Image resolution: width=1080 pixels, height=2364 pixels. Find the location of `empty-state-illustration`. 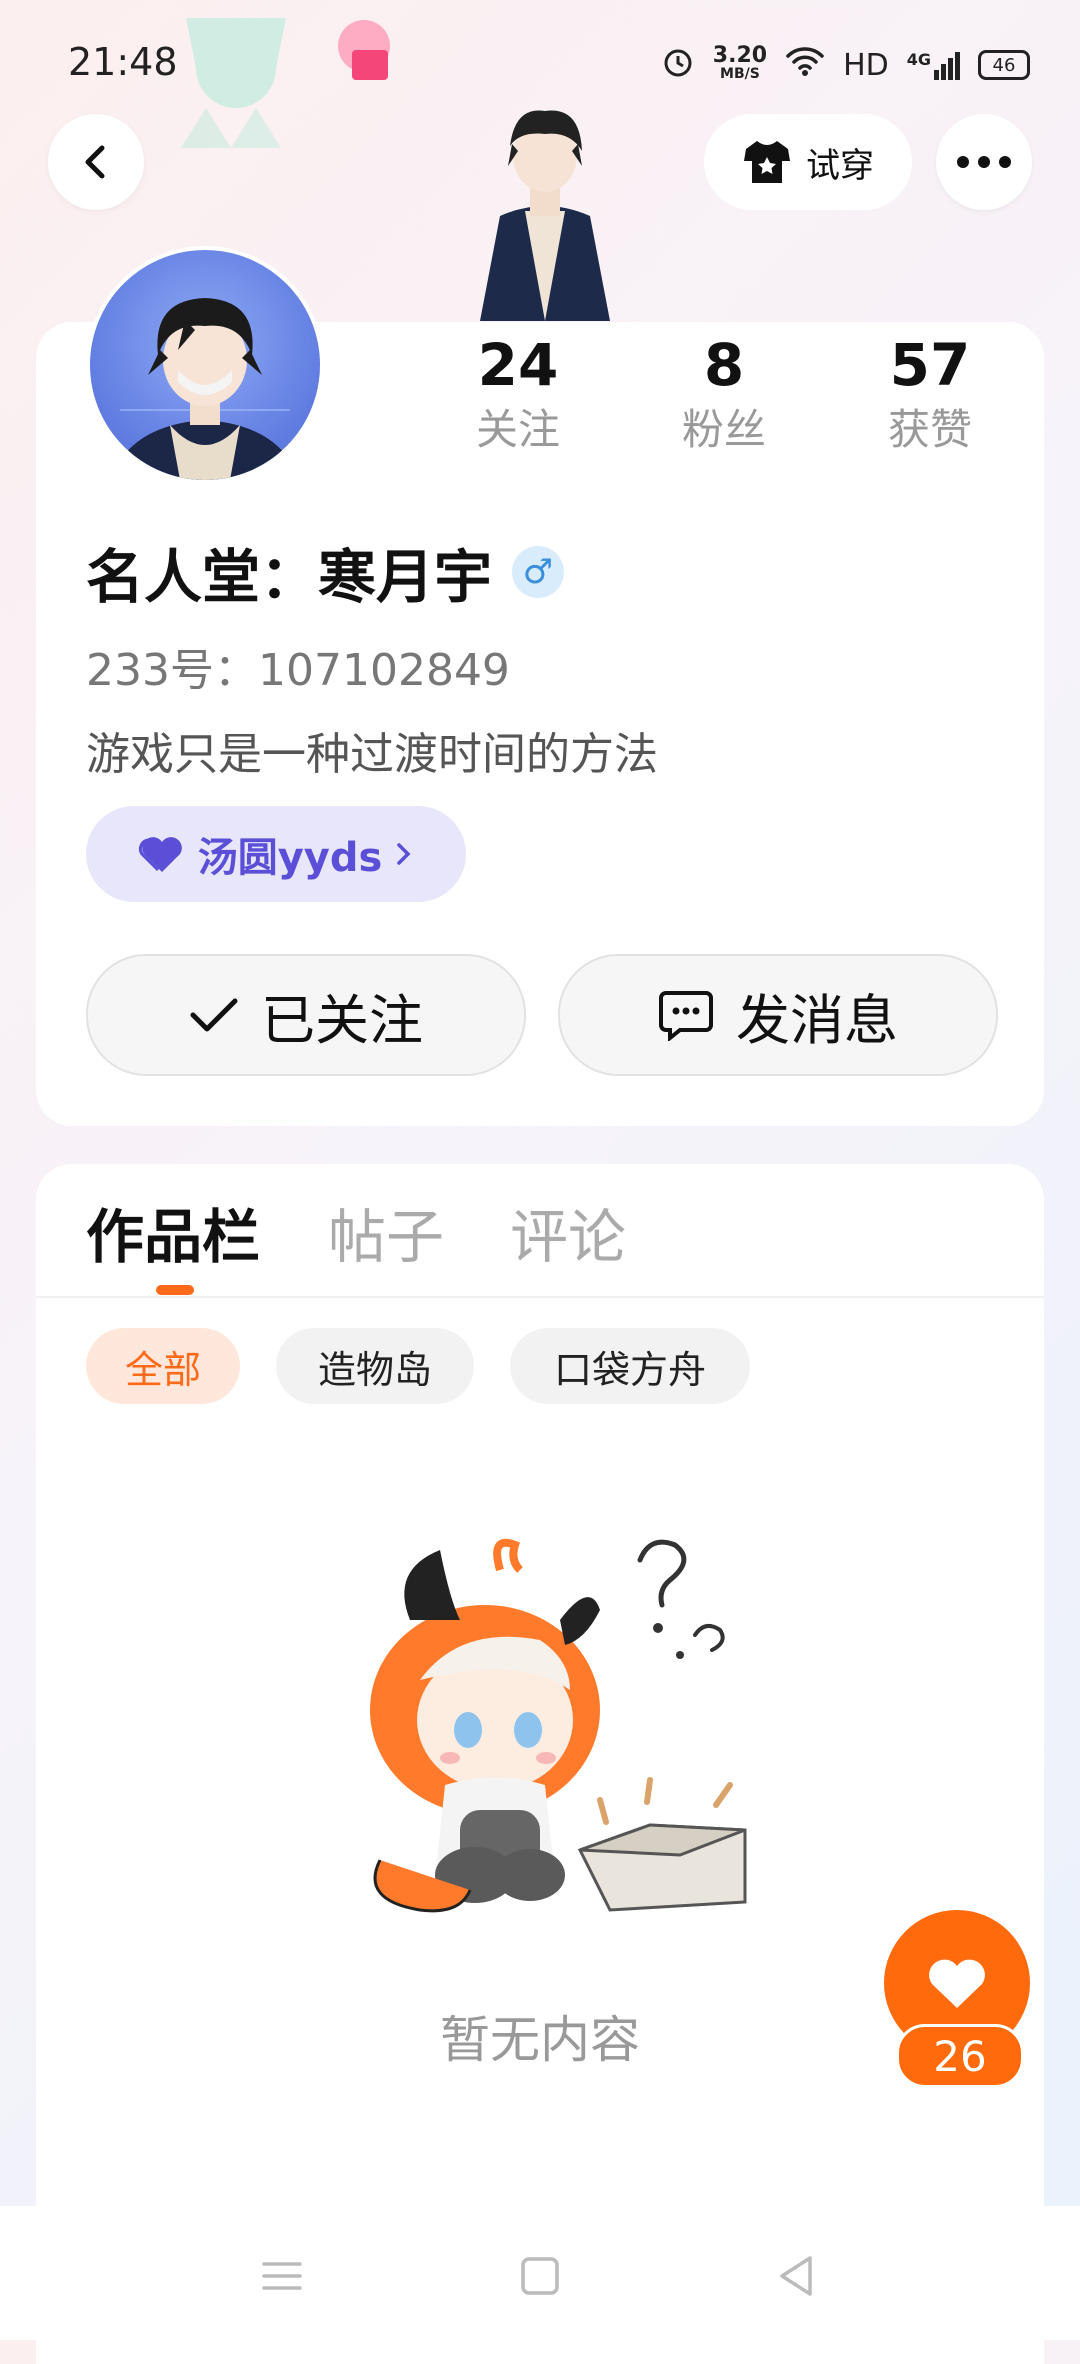

empty-state-illustration is located at coordinates (560, 1730).